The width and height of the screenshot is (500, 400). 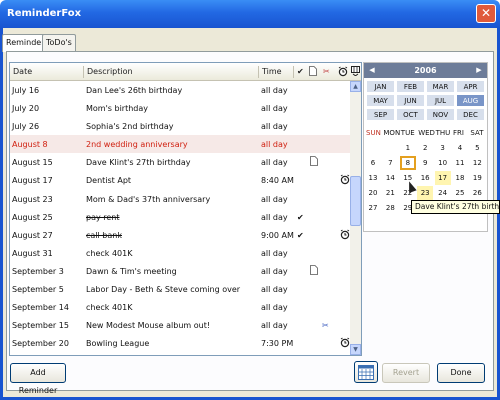 What do you see at coordinates (373, 178) in the screenshot?
I see `calendar-day: 13` at bounding box center [373, 178].